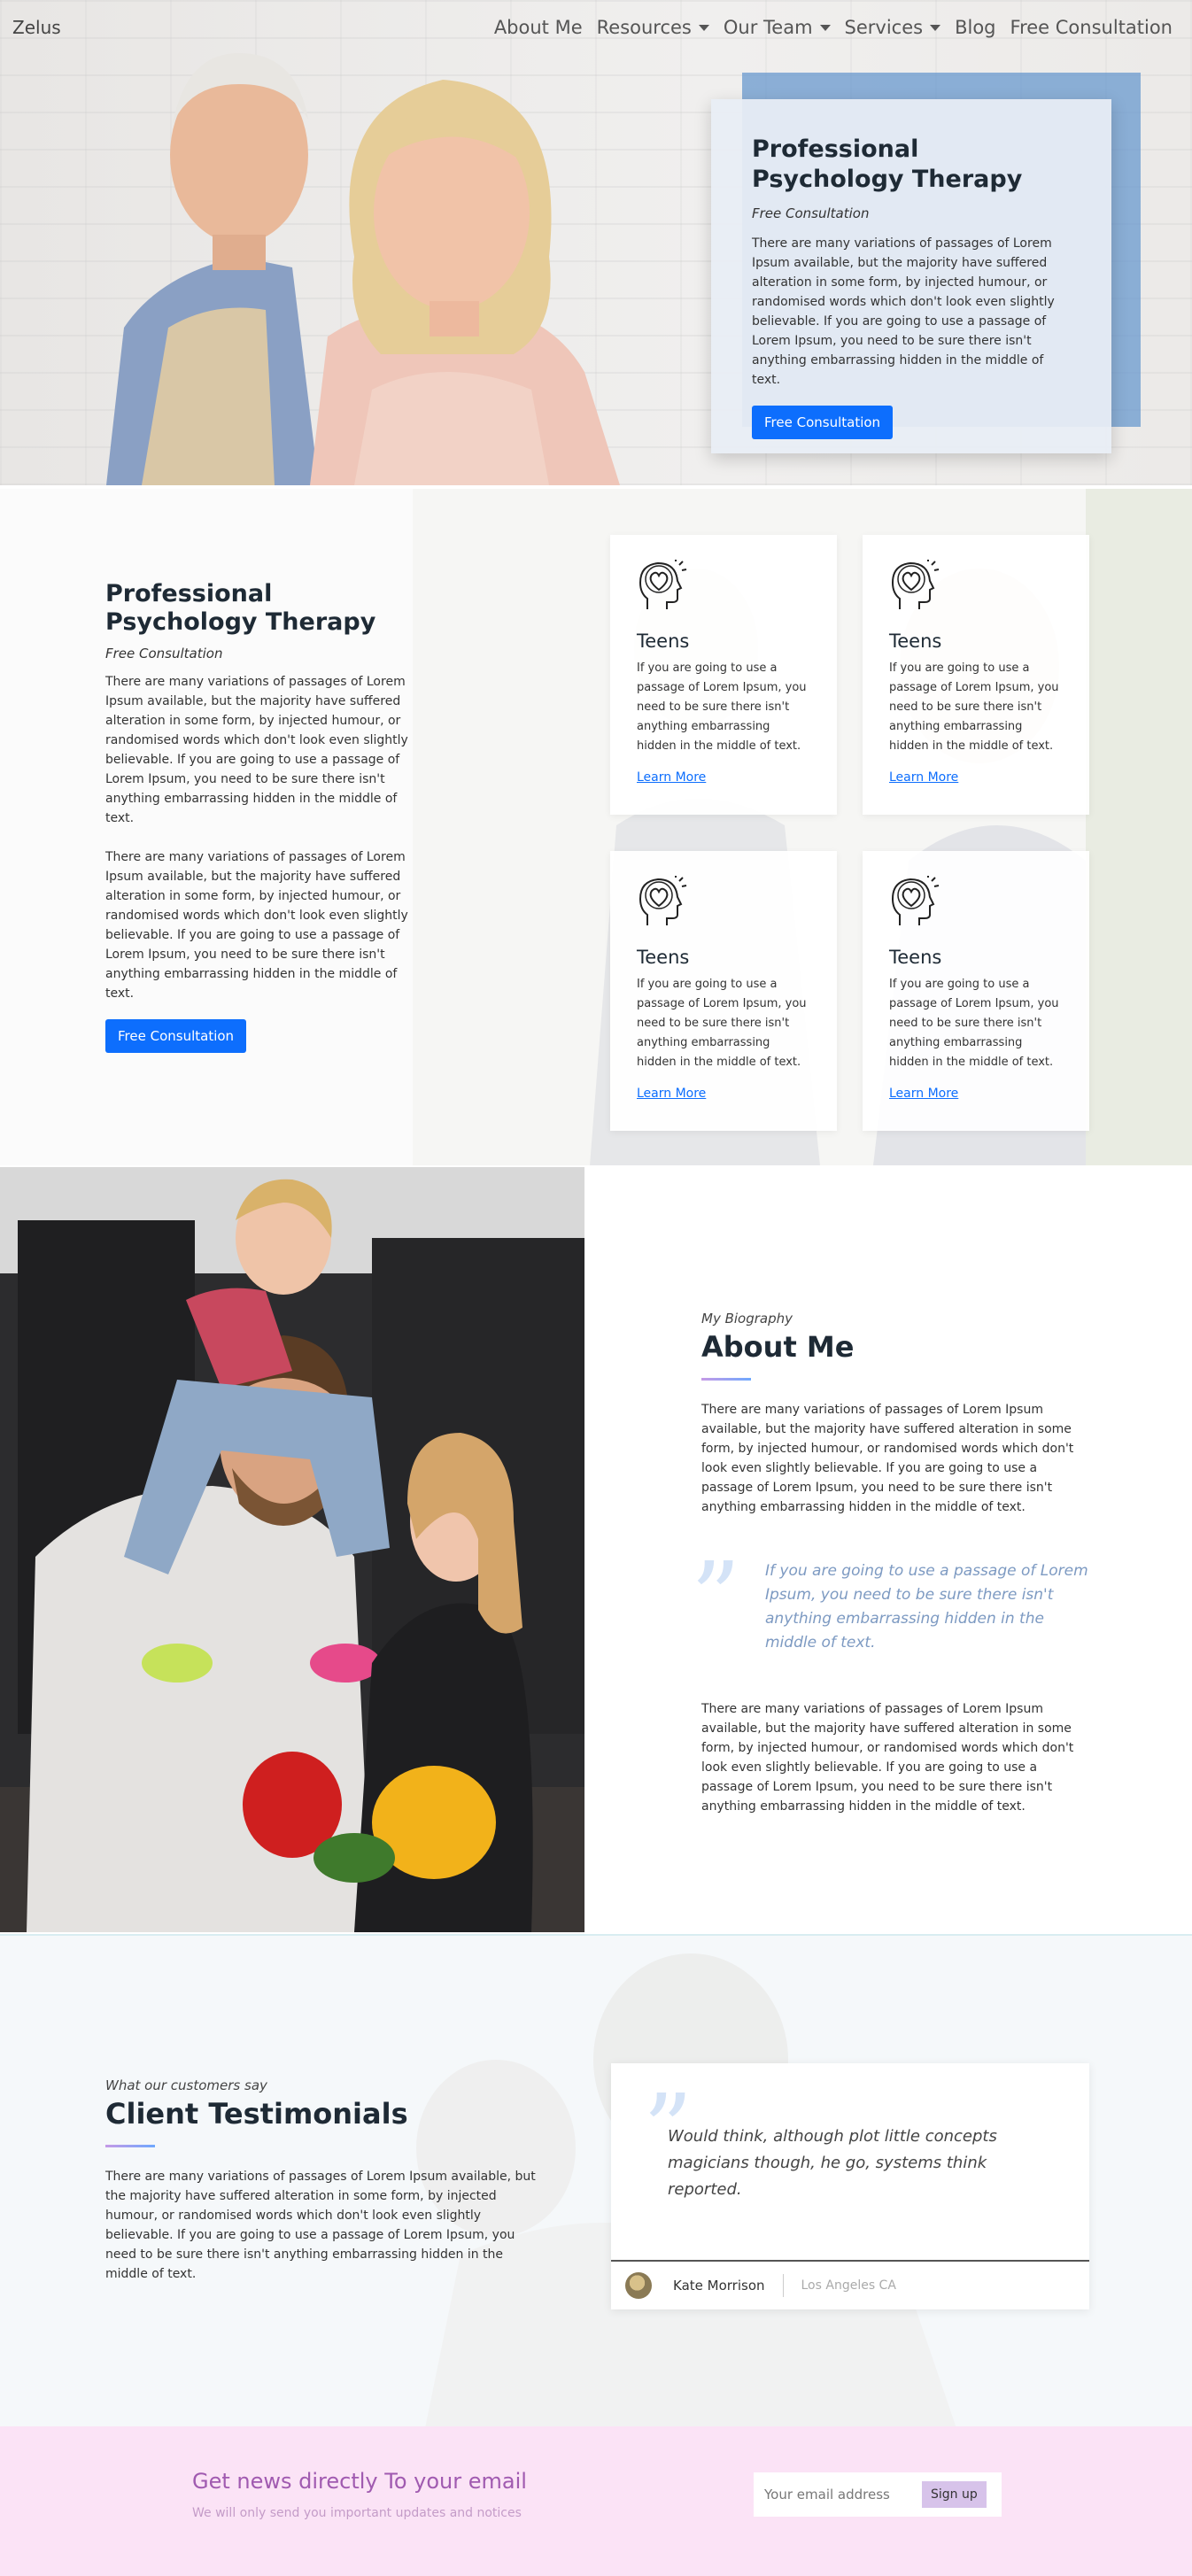  I want to click on intro-title: Professional Psychology Therapy, so click(240, 608).